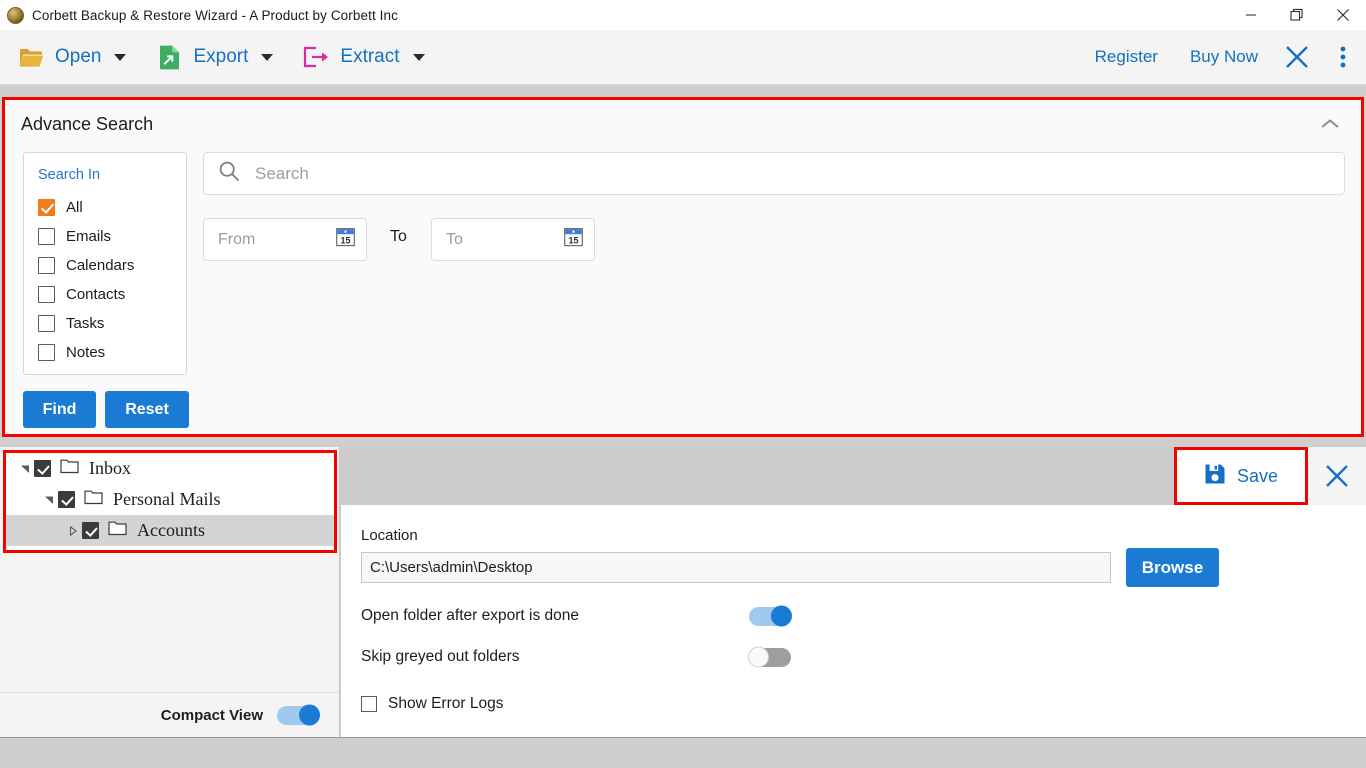 Image resolution: width=1366 pixels, height=768 pixels. Describe the element at coordinates (1251, 15) in the screenshot. I see `minimize-icon` at that location.